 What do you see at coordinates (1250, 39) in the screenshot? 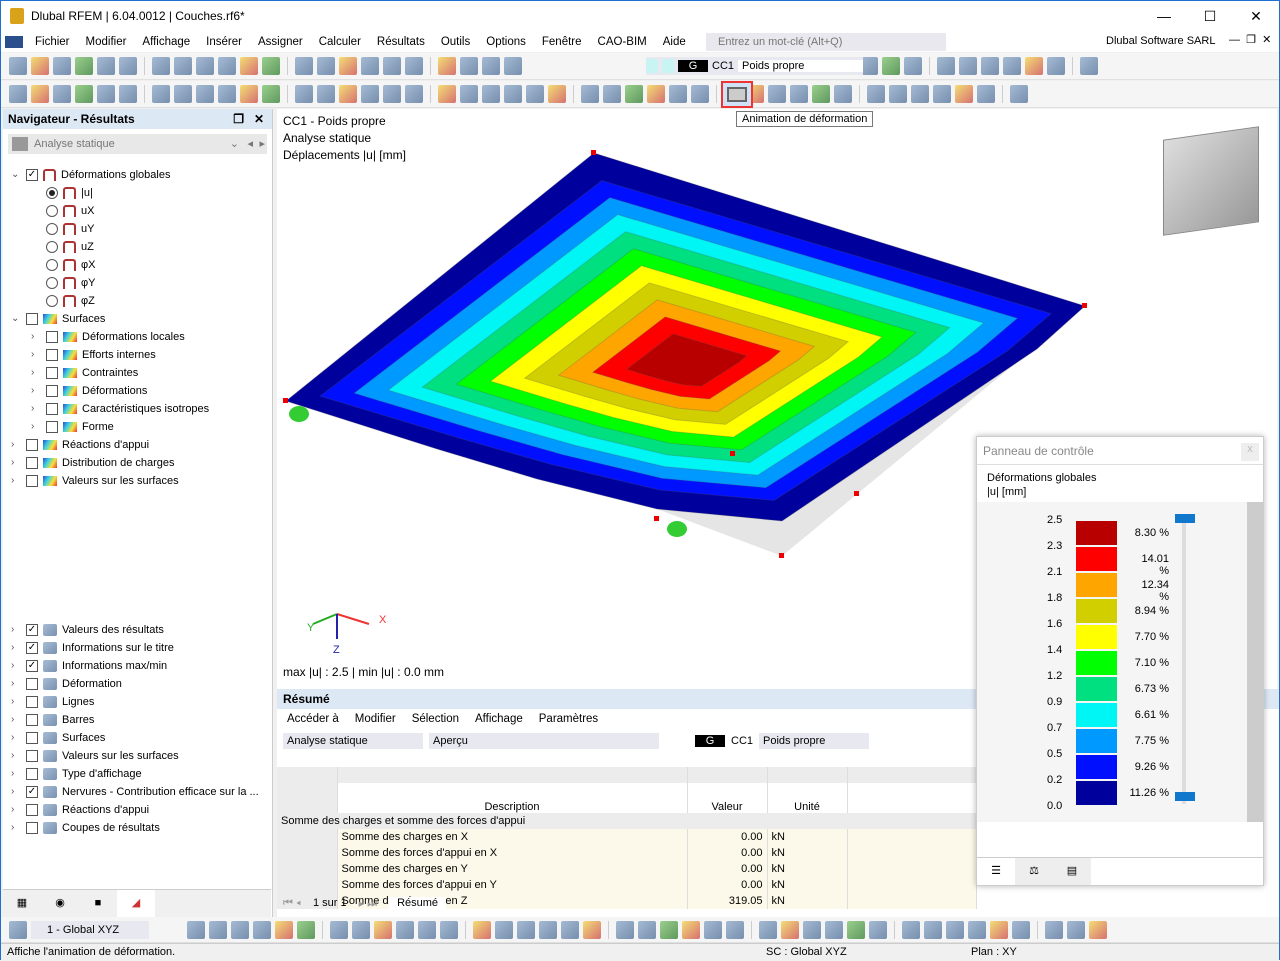
I see `mdi-controls: — ❐ ✕` at bounding box center [1250, 39].